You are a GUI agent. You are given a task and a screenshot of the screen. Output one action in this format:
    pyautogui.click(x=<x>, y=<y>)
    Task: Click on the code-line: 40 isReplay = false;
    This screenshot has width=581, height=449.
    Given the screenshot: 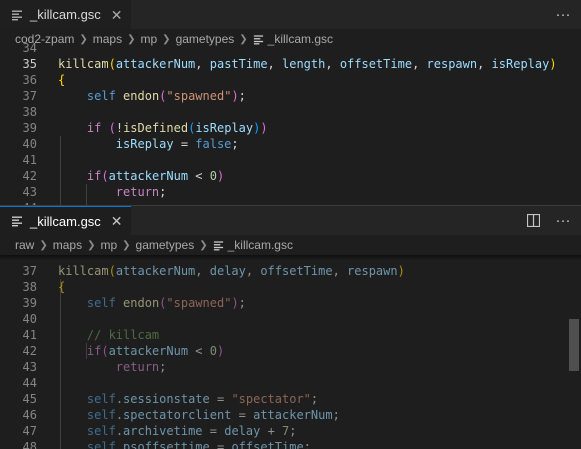 What is the action you would take?
    pyautogui.click(x=290, y=144)
    